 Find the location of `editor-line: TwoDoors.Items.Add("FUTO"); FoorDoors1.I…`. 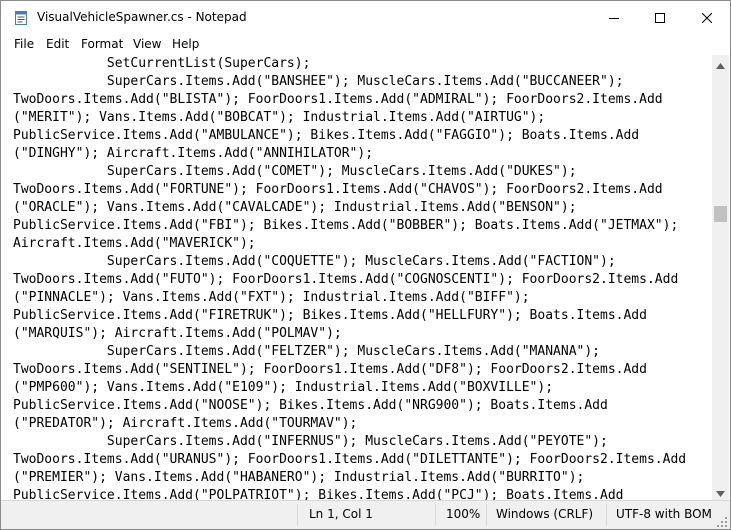

editor-line: TwoDoors.Items.Add("FUTO"); FoorDoors1.I… is located at coordinates (346, 279).